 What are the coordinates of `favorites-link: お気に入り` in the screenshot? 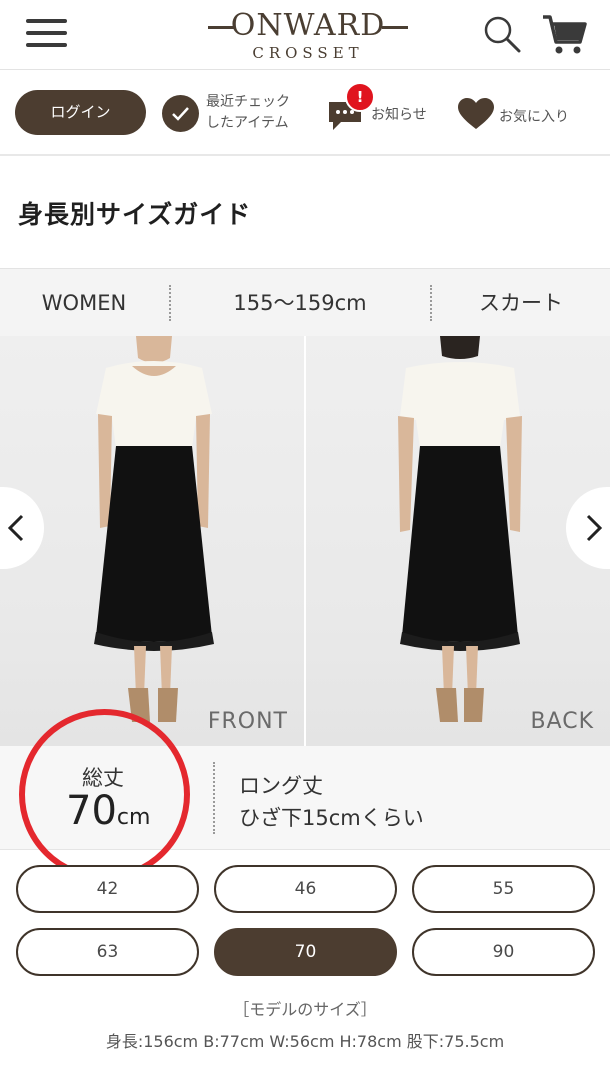 It's located at (528, 118).